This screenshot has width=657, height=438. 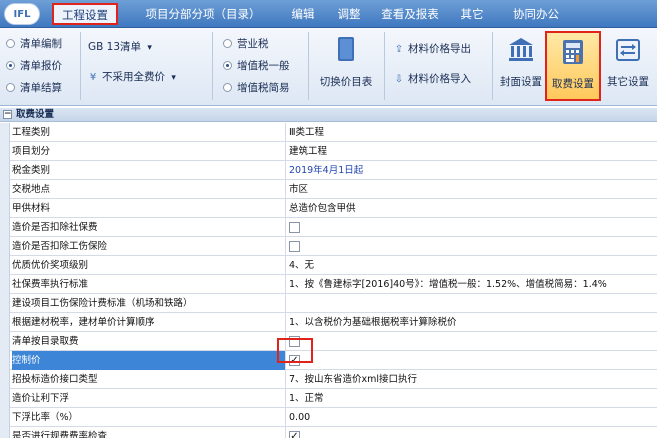 What do you see at coordinates (149, 432) in the screenshot?
I see `property-name: 是否进行规费费率检查` at bounding box center [149, 432].